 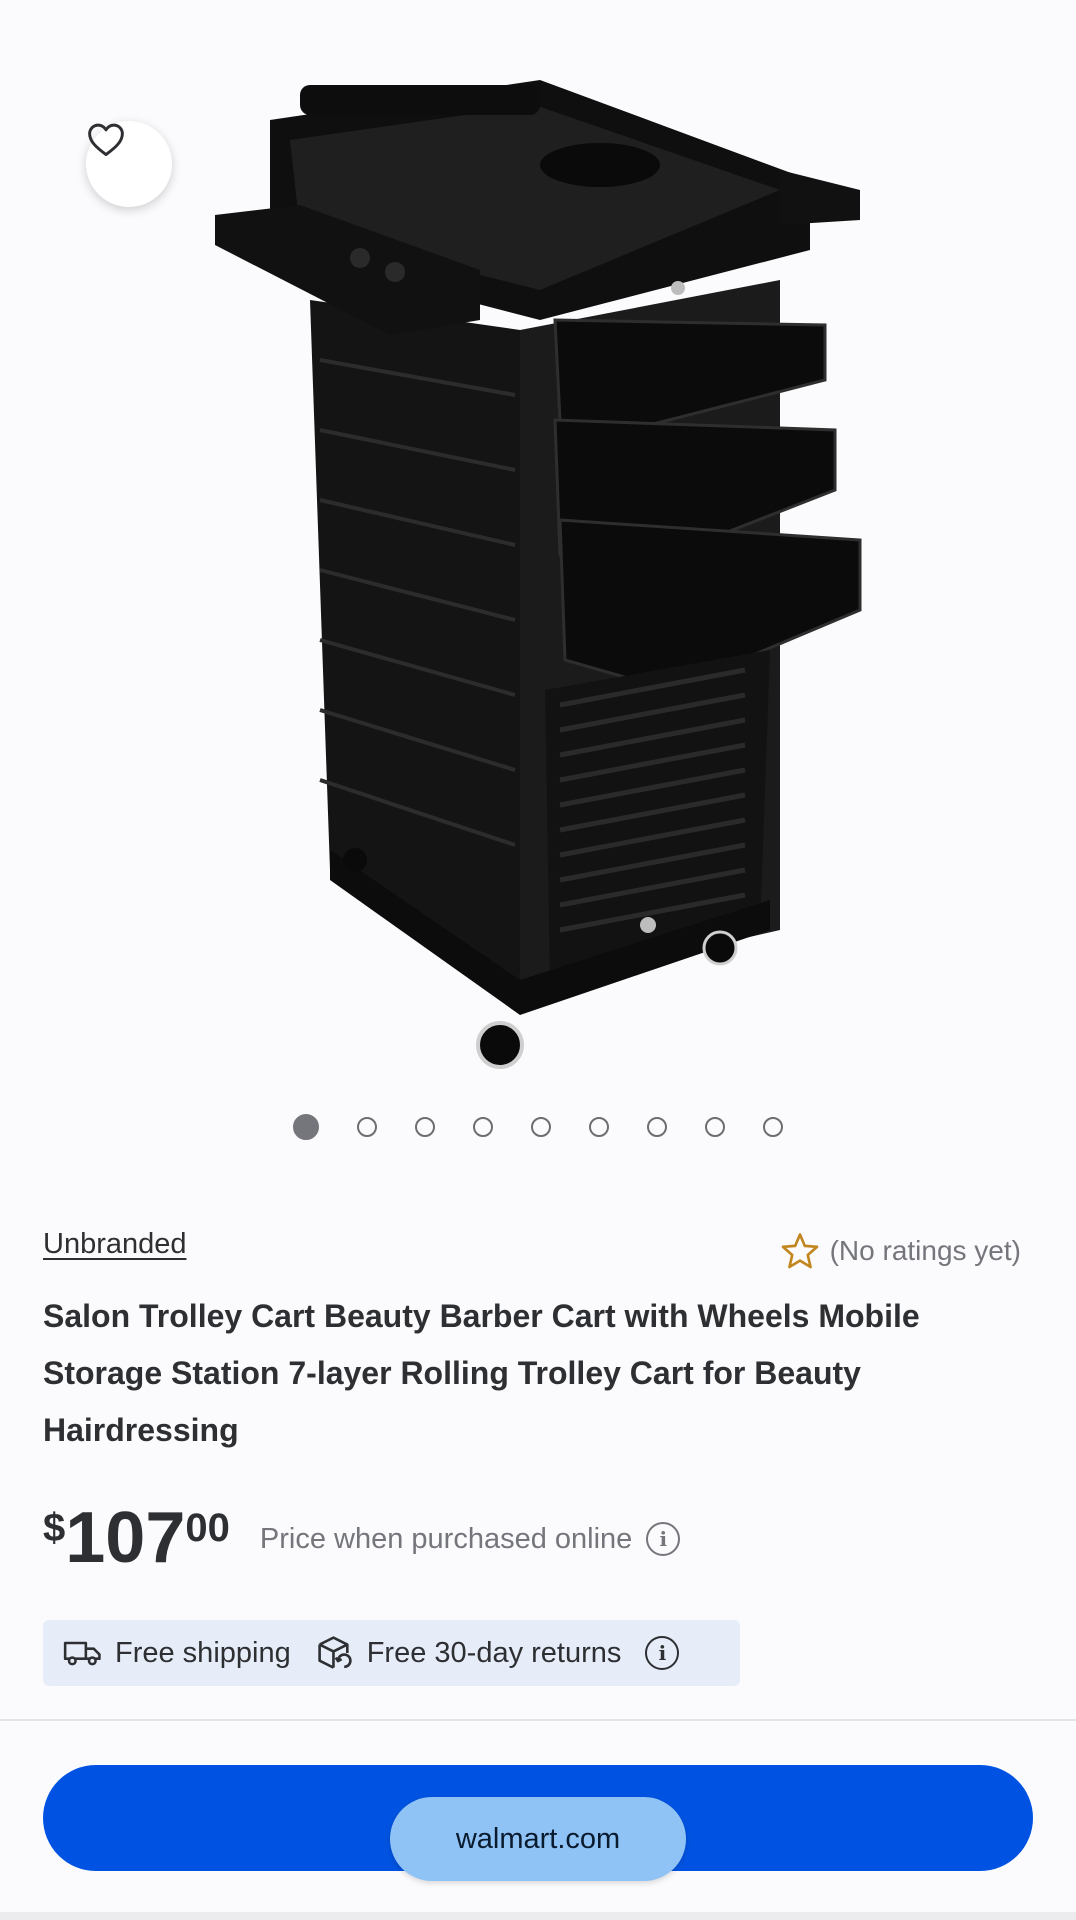 I want to click on free-shipping-label: Free shipping, so click(x=203, y=1652).